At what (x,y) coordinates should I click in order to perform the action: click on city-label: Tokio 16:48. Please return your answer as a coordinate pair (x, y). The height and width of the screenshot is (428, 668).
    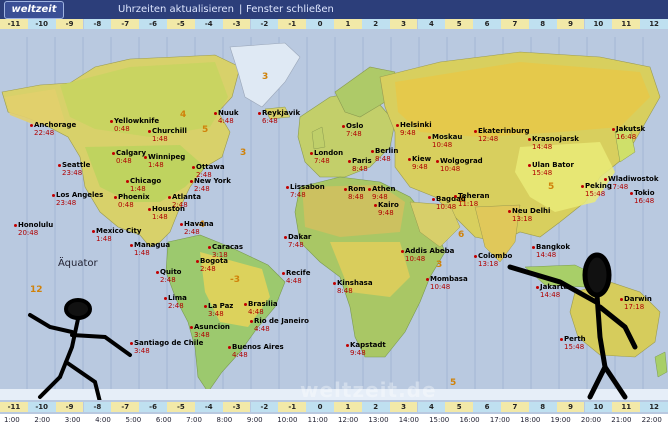
    Looking at the image, I should click on (644, 197).